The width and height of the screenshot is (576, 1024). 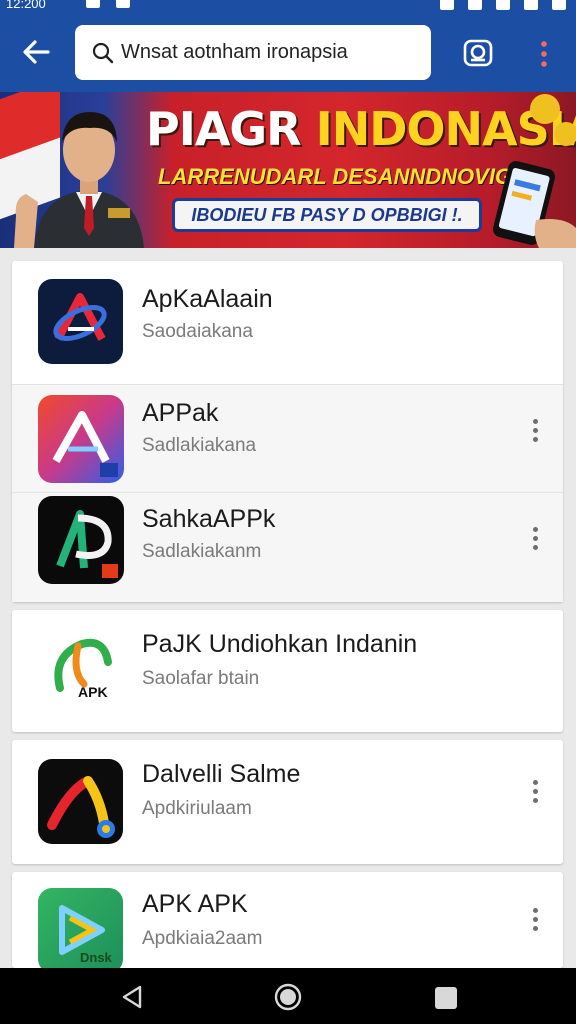 I want to click on app-list-card: Dnsk APK APK Apdkiaia2aam, so click(x=287, y=920).